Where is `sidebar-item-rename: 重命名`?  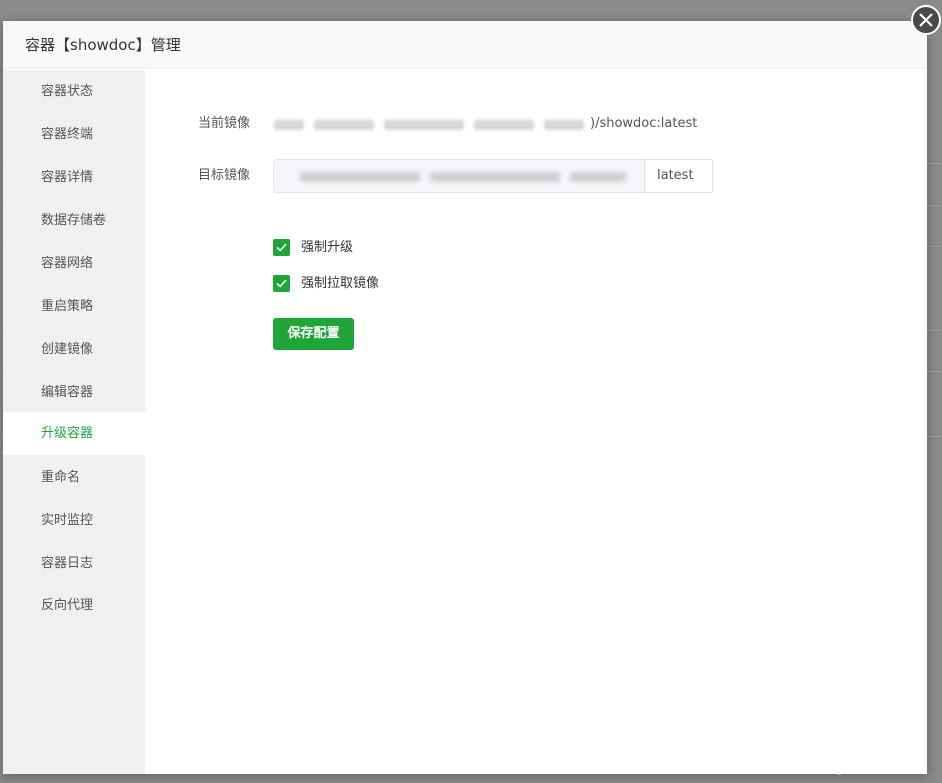 sidebar-item-rename: 重命名 is located at coordinates (74, 477).